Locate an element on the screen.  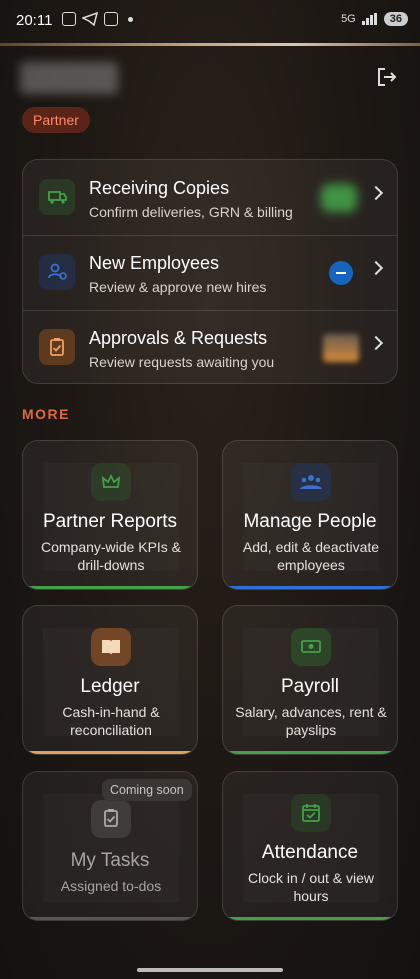
task-title: New Employees is located at coordinates (154, 263).